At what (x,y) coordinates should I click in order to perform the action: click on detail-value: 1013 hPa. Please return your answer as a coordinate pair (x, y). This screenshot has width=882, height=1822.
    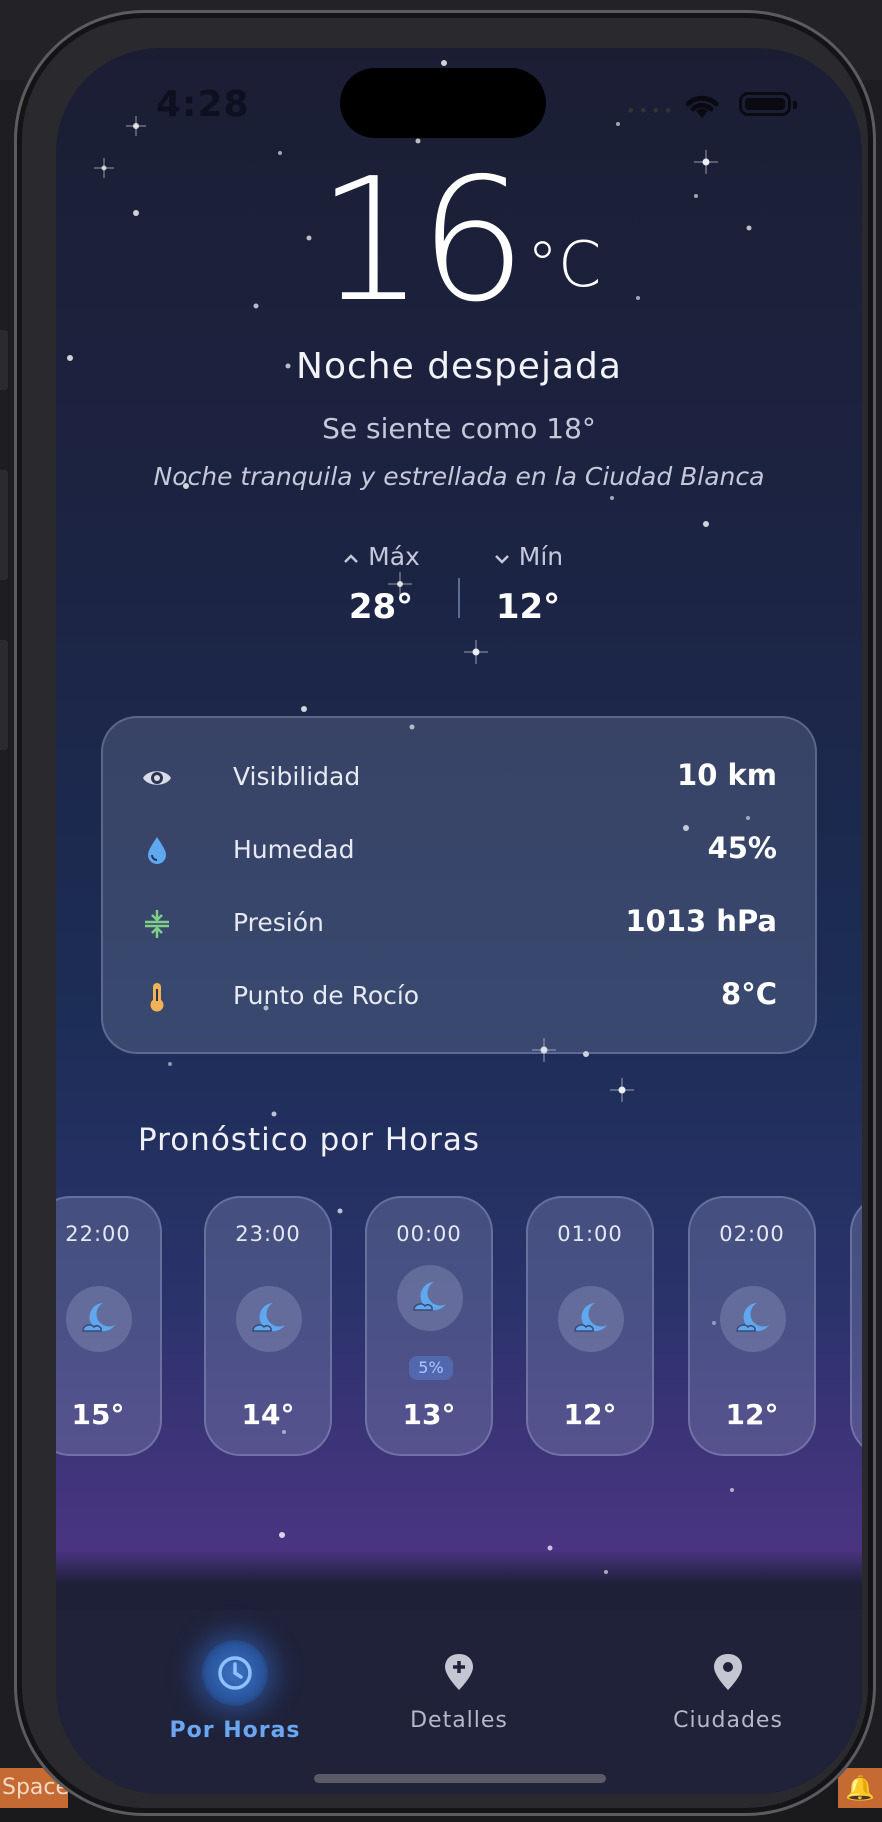
    Looking at the image, I should click on (701, 921).